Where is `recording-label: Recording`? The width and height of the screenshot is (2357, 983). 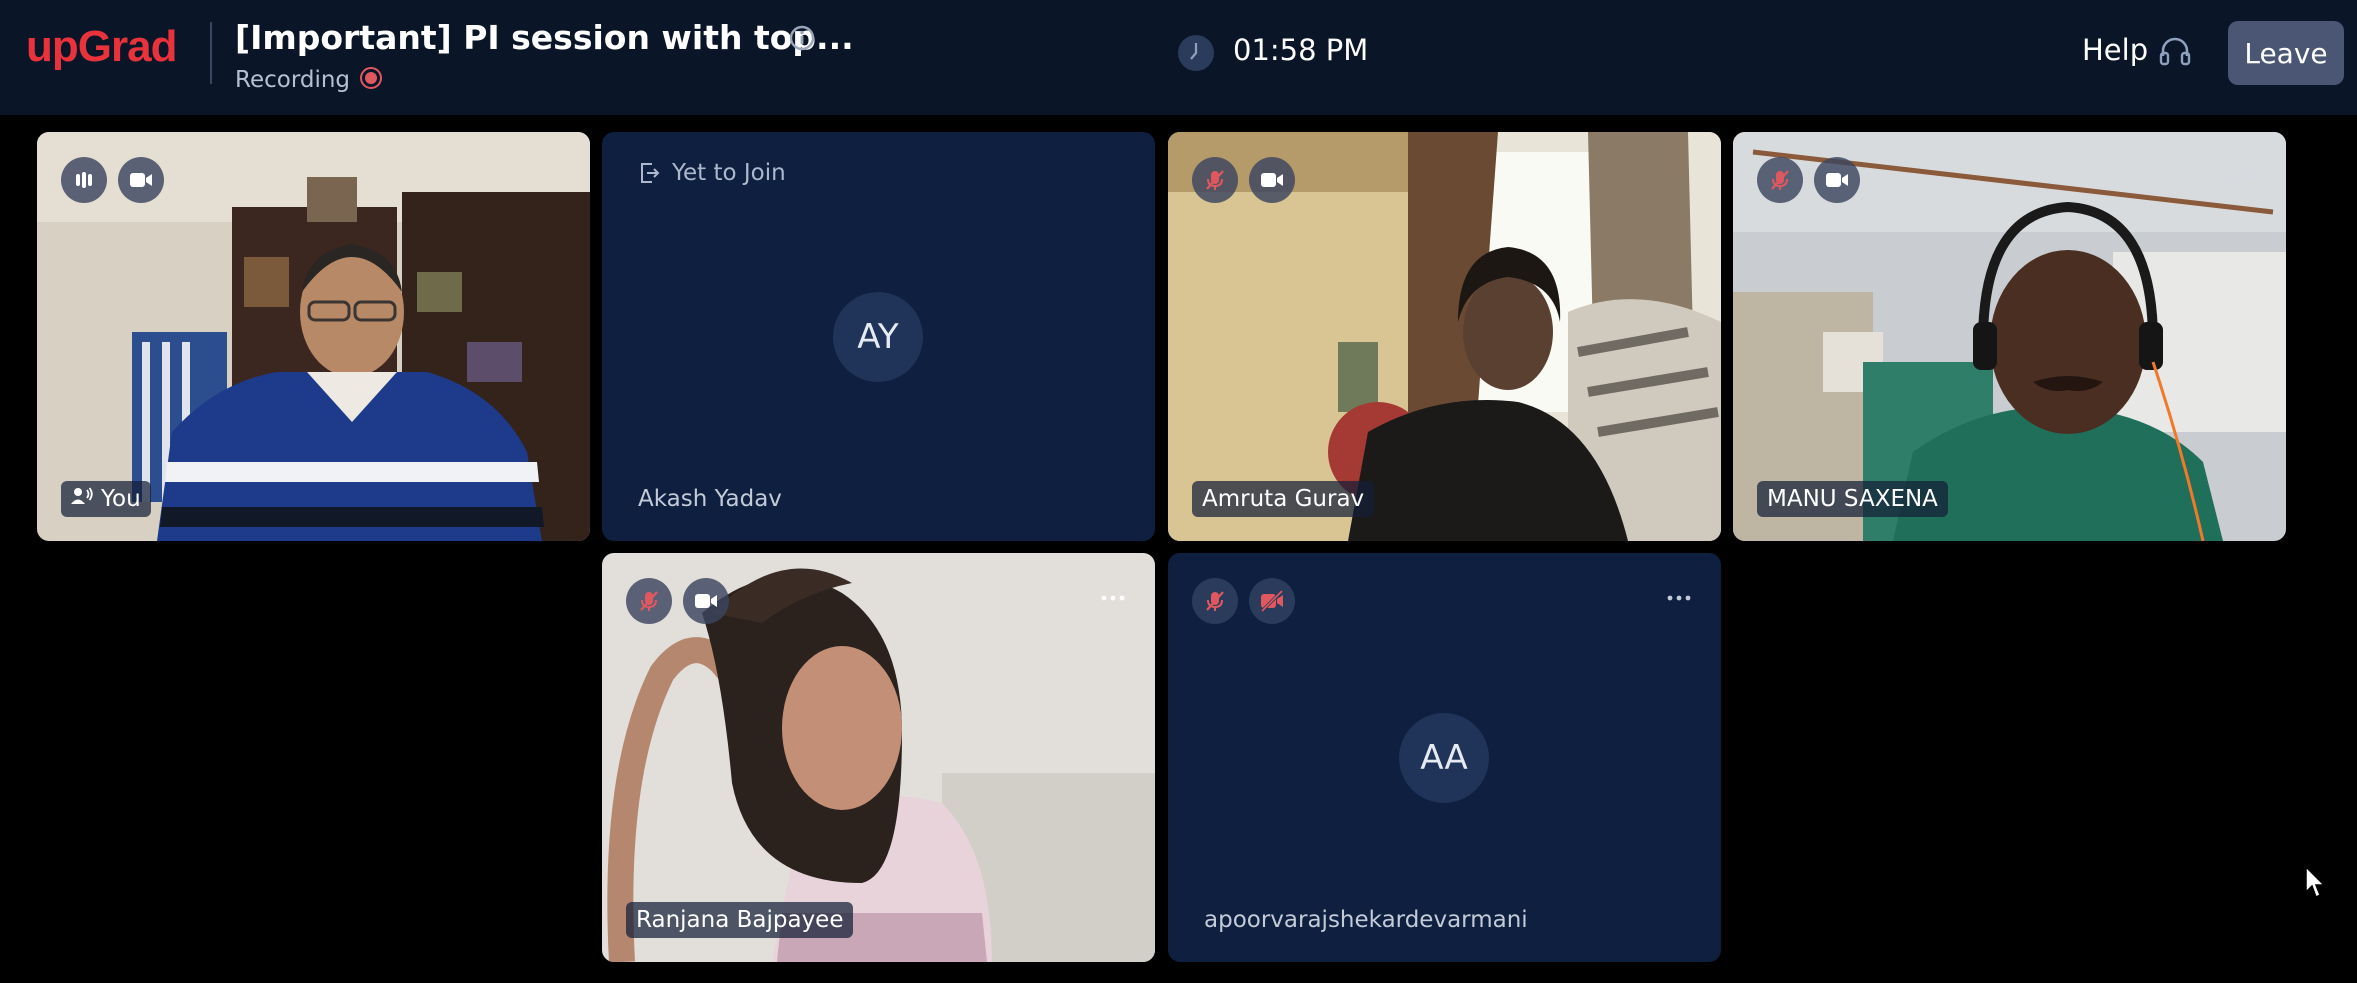
recording-label: Recording is located at coordinates (293, 80).